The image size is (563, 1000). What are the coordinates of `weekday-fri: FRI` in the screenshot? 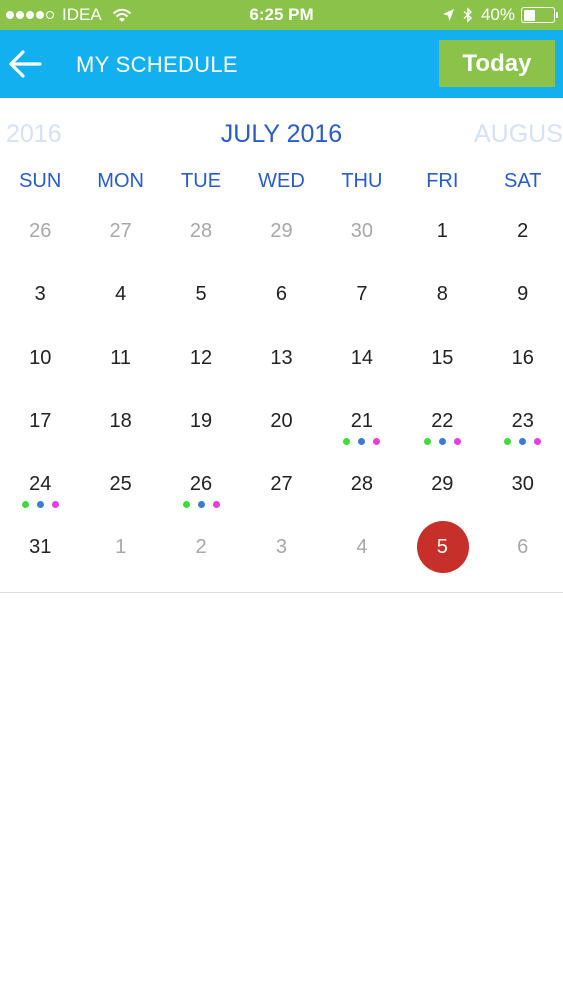 It's located at (442, 181).